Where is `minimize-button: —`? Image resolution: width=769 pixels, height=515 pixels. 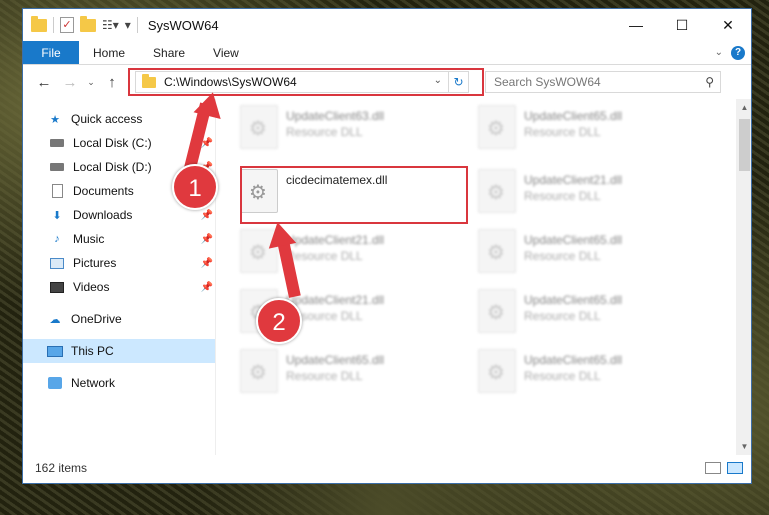 minimize-button: — is located at coordinates (636, 25).